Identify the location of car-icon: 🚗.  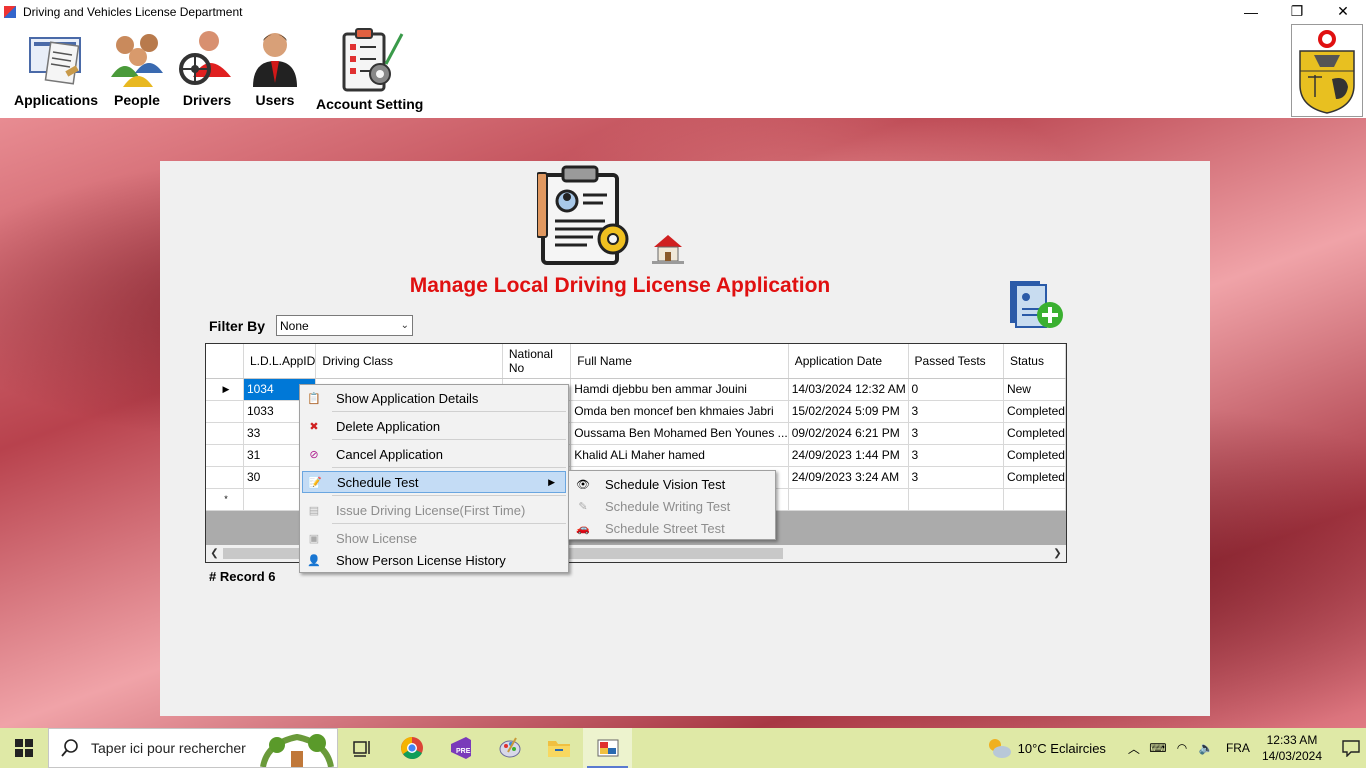
(583, 528).